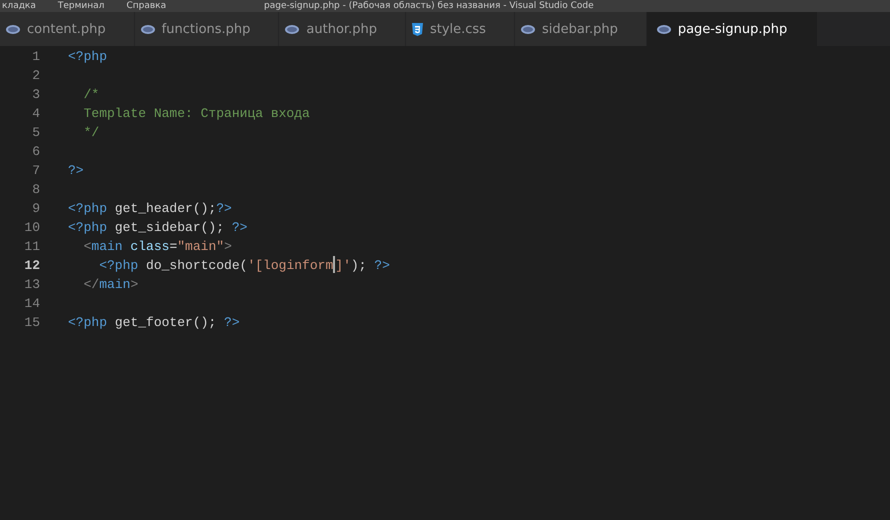 The height and width of the screenshot is (520, 890). Describe the element at coordinates (35, 171) in the screenshot. I see `line-number: 7` at that location.